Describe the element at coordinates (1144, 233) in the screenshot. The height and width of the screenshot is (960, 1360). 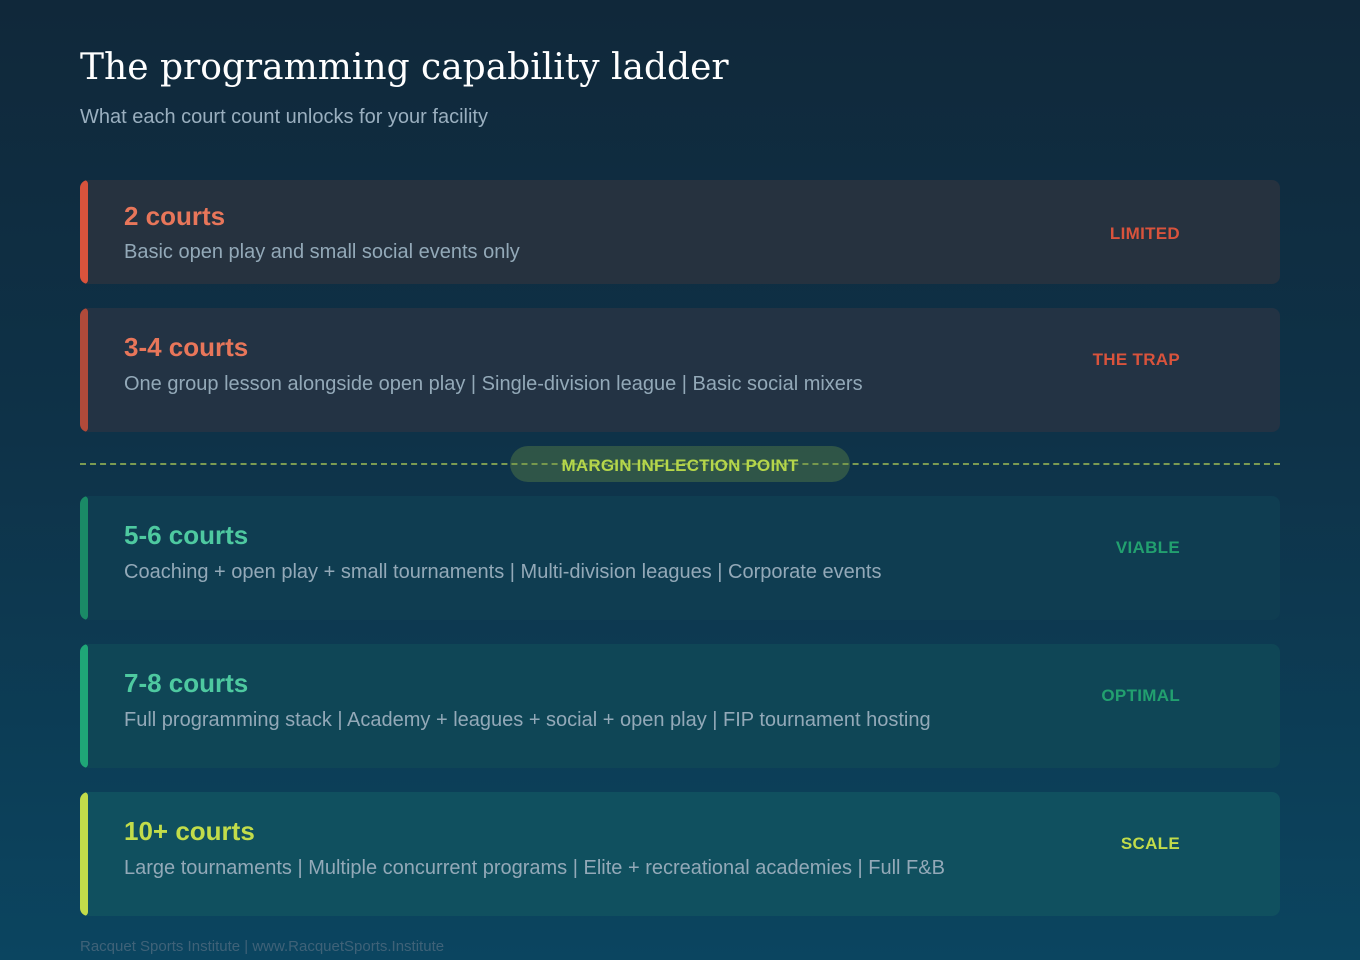
I see `tier-status-badge: LIMITED` at that location.